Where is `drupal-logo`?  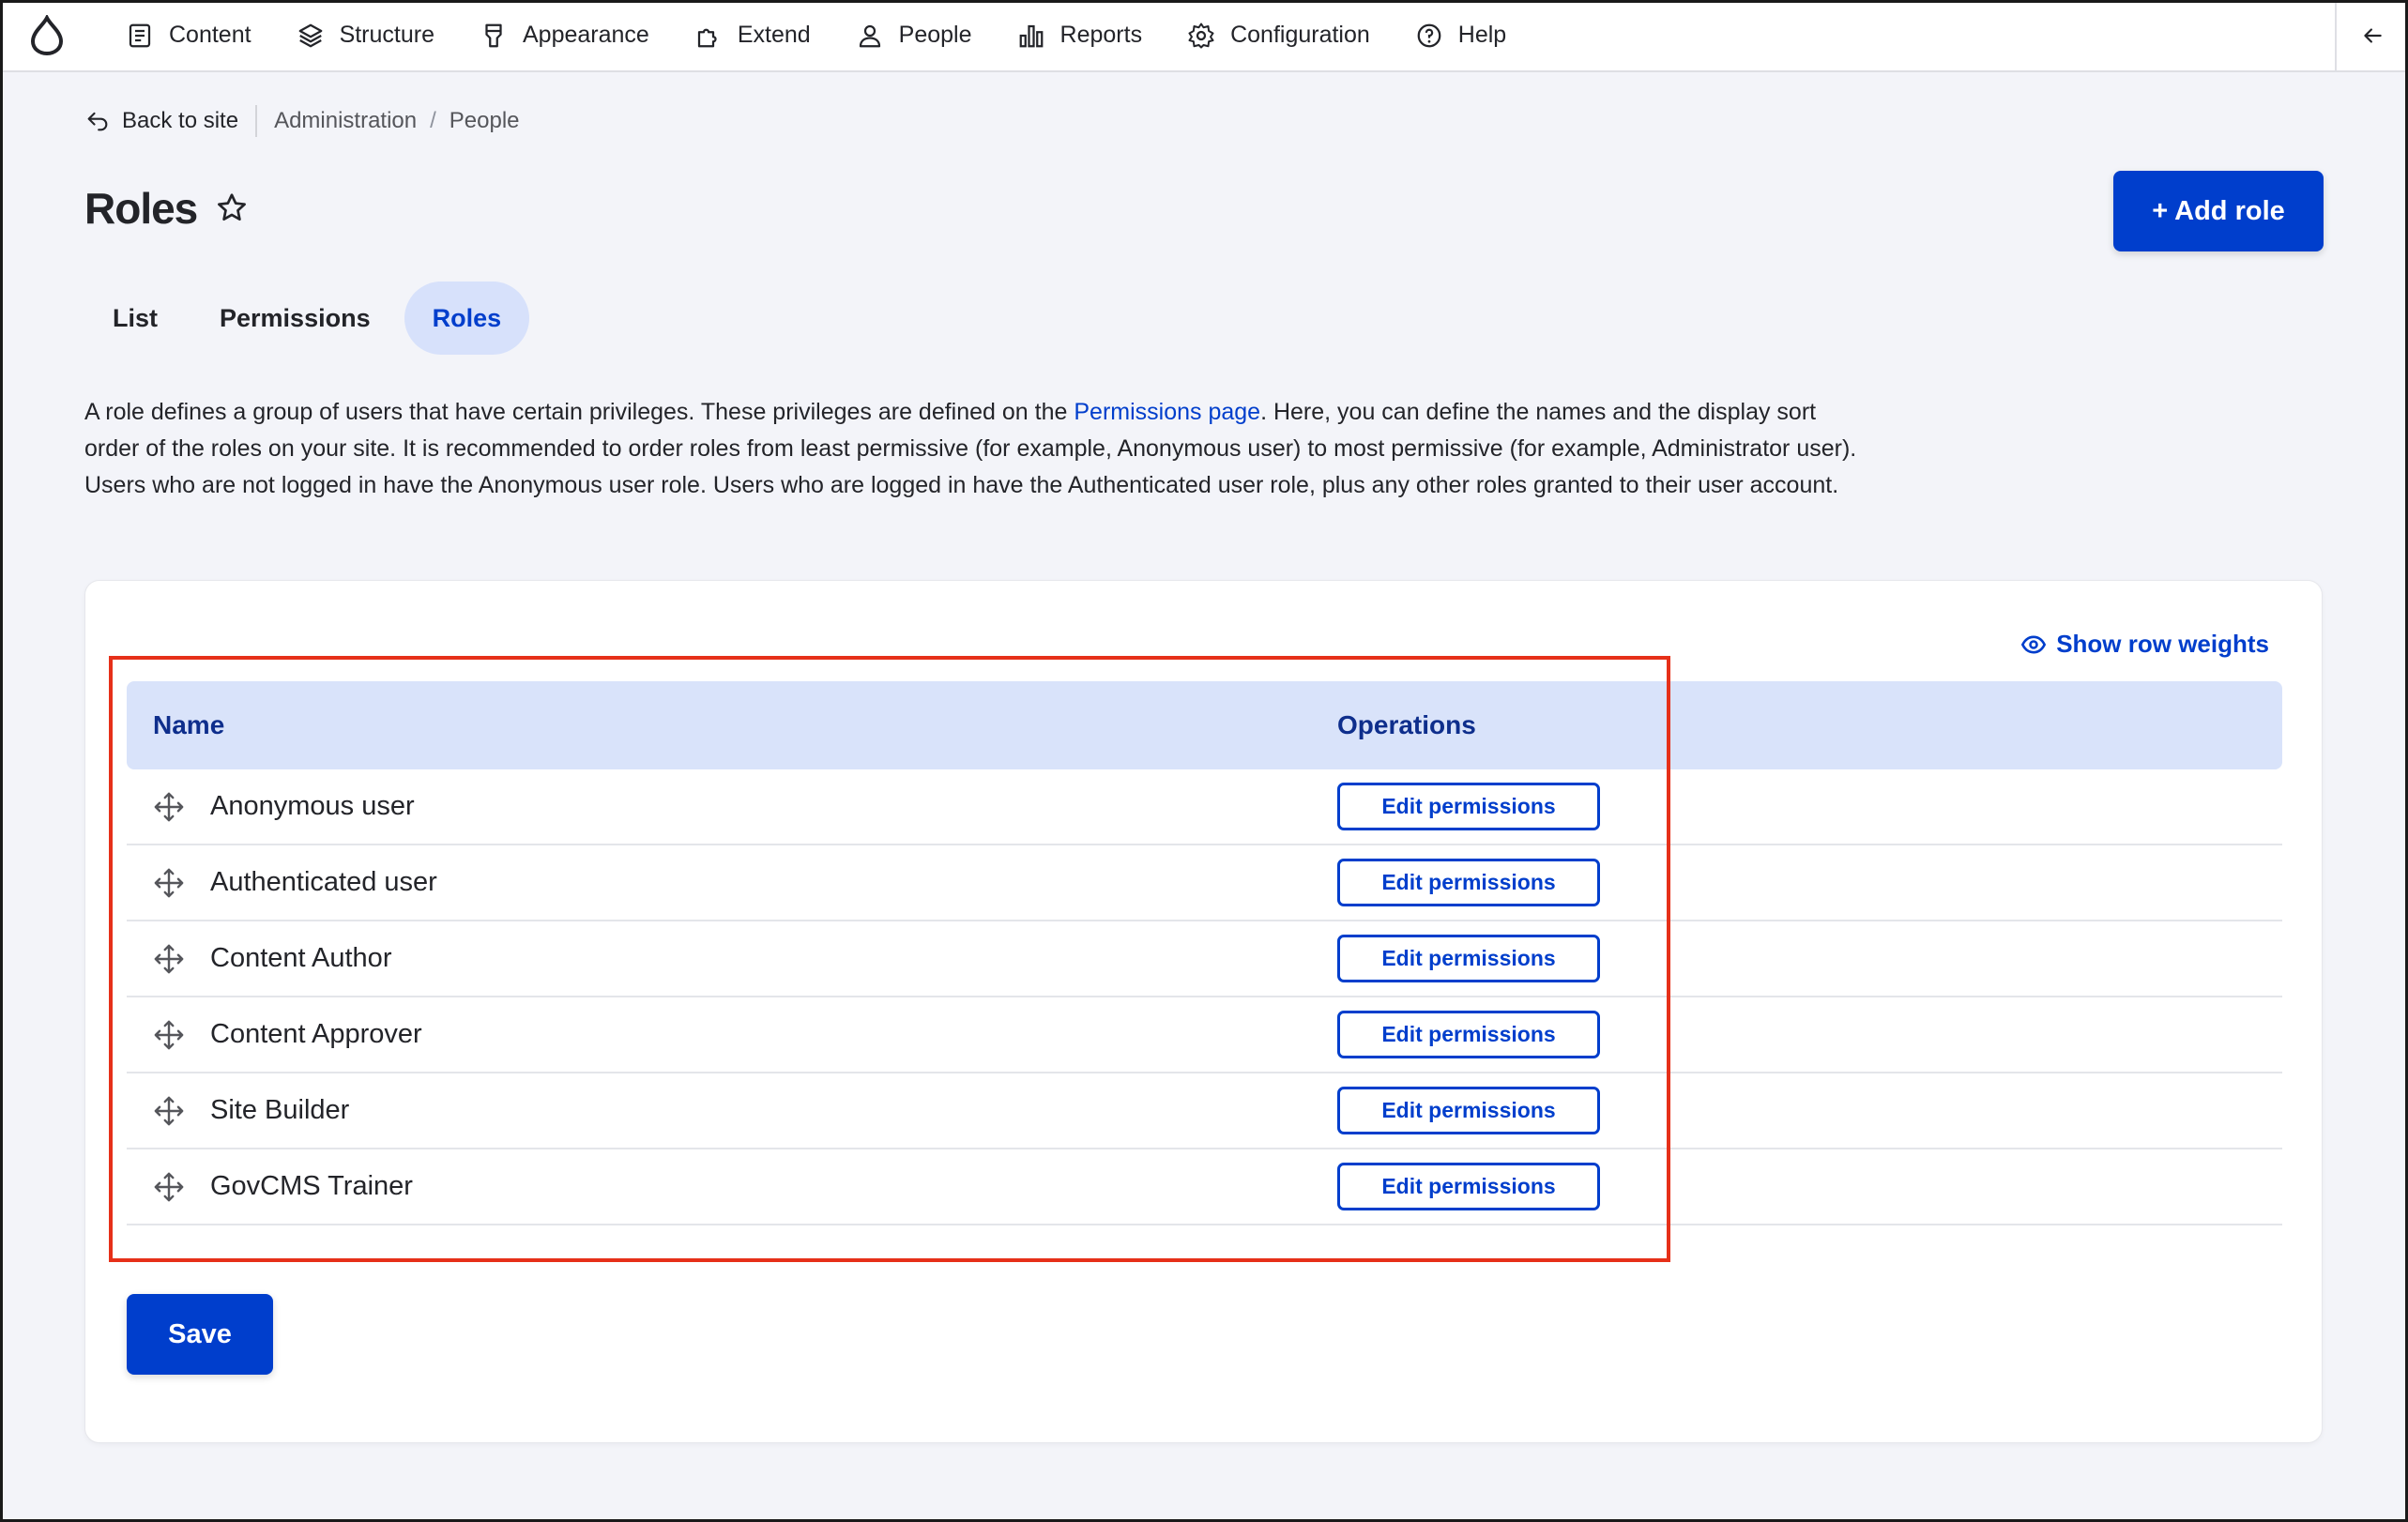 drupal-logo is located at coordinates (47, 35).